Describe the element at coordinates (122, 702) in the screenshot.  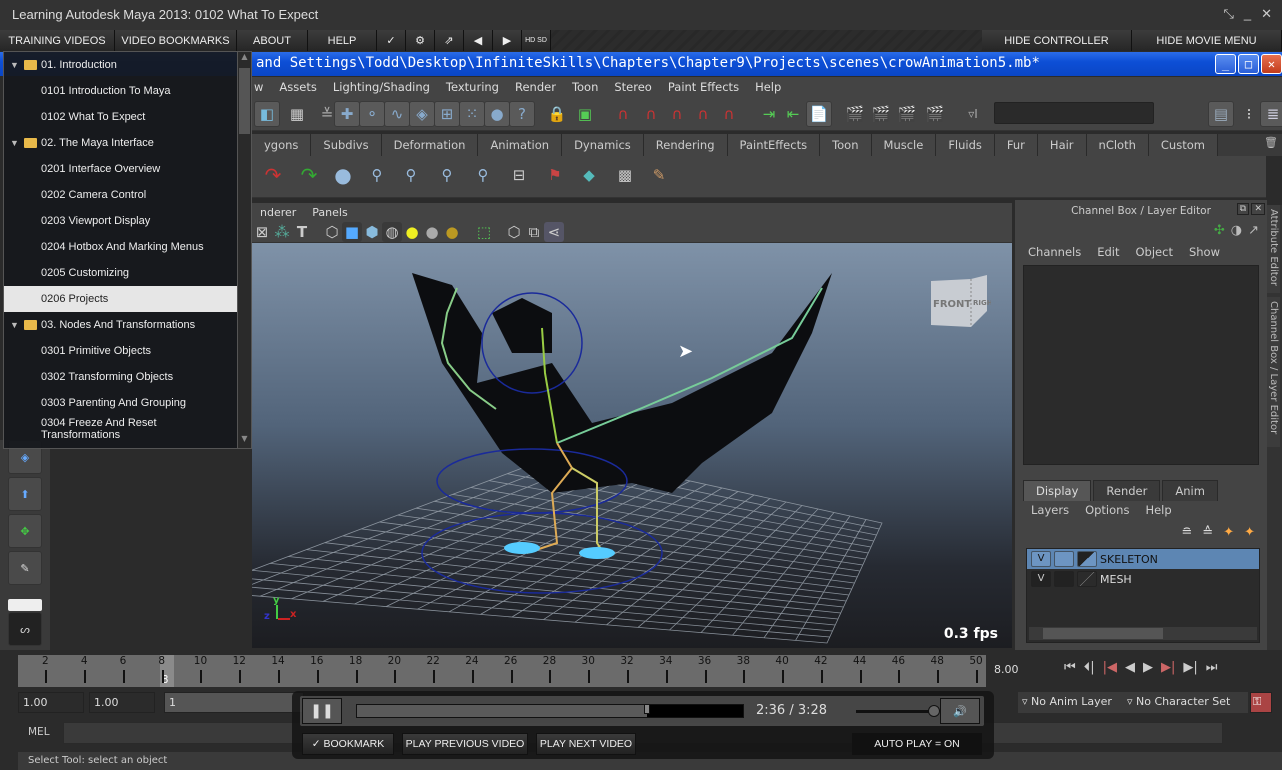
I see `playback-start-field: 1.00` at that location.